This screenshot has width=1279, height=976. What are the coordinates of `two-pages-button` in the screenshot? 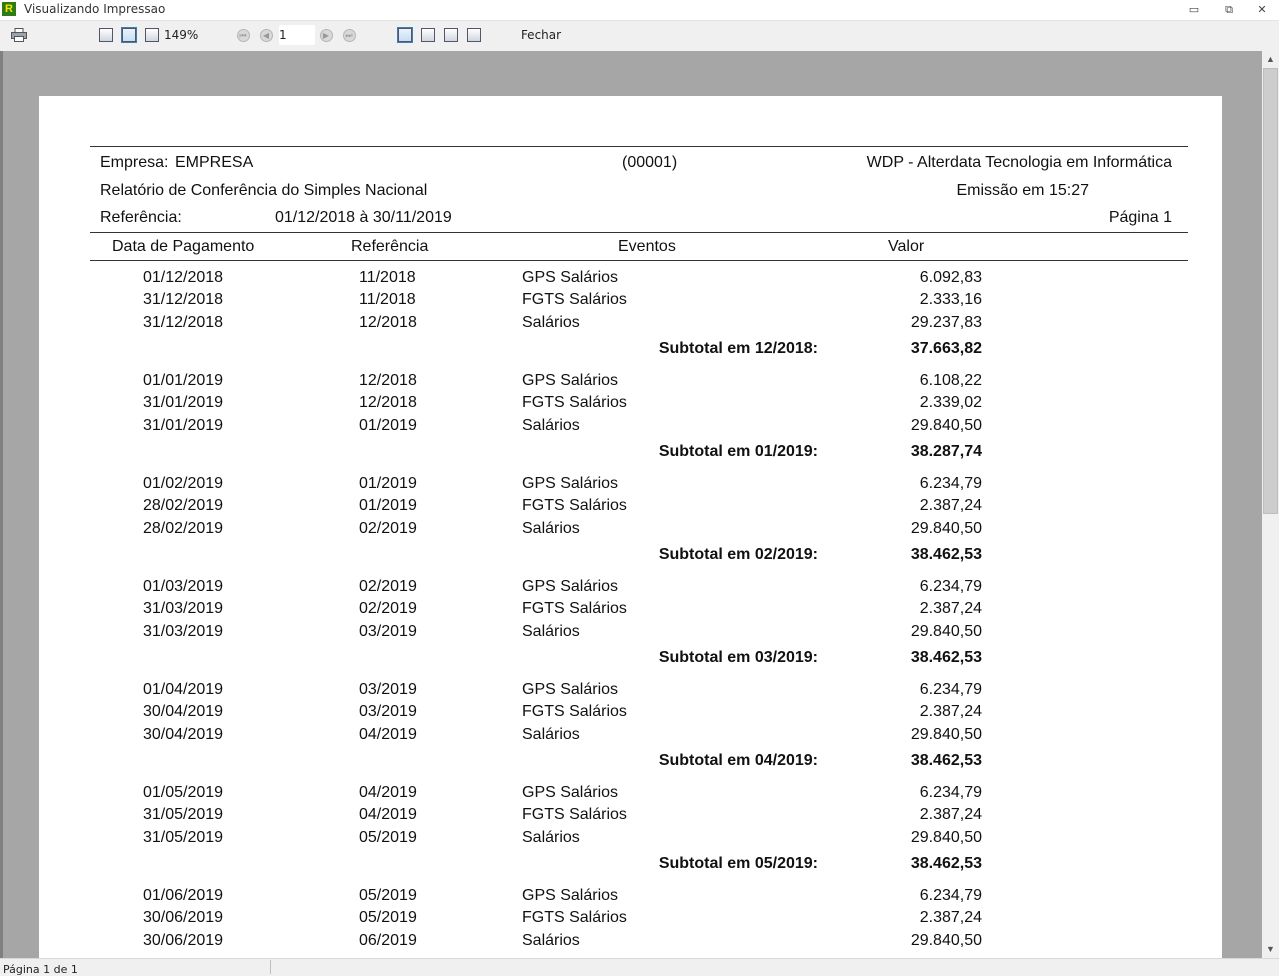 It's located at (428, 35).